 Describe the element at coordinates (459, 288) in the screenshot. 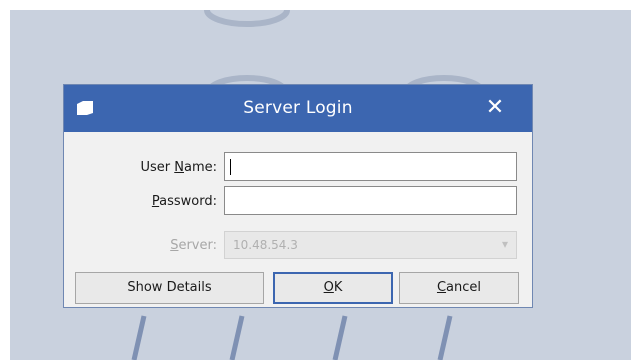

I see `cancel-button: Cancel` at that location.